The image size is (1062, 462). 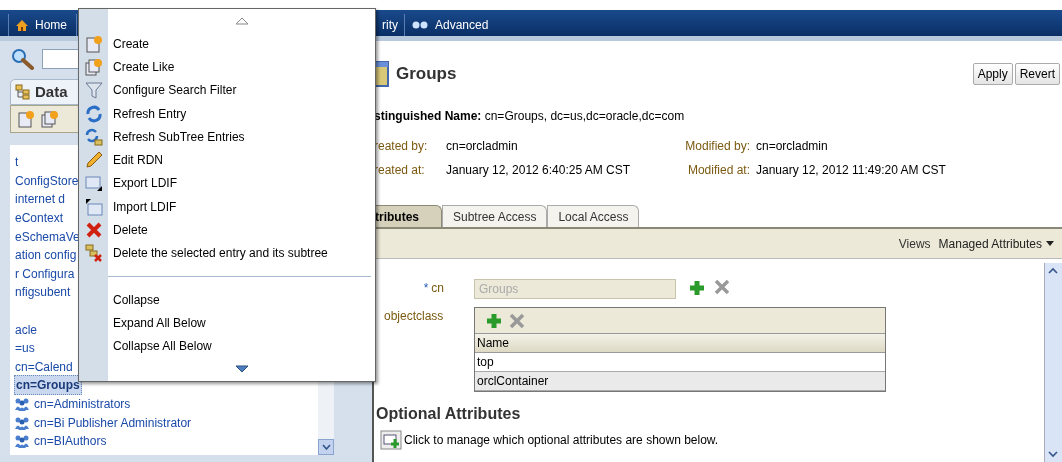 What do you see at coordinates (23, 92) in the screenshot?
I see `tree-icon` at bounding box center [23, 92].